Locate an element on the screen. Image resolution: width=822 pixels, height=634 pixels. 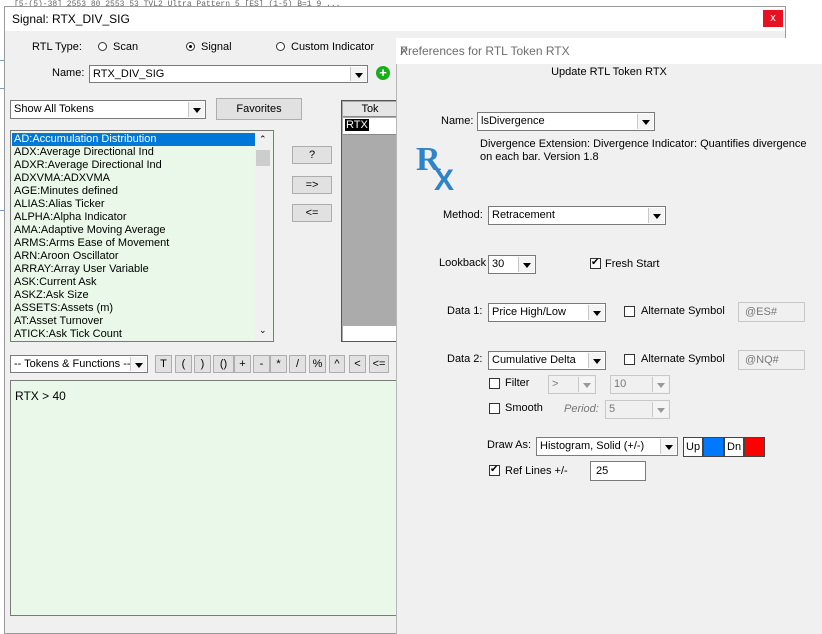
preferences-heading: Update RTL Token RTX is located at coordinates (609, 72).